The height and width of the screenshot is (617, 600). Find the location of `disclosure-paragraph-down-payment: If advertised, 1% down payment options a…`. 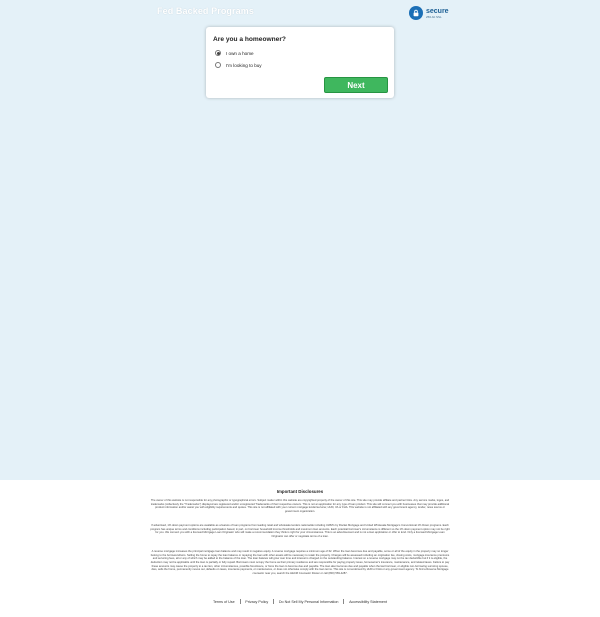

disclosure-paragraph-down-payment: If advertised, 1% down payment options a… is located at coordinates (300, 531).